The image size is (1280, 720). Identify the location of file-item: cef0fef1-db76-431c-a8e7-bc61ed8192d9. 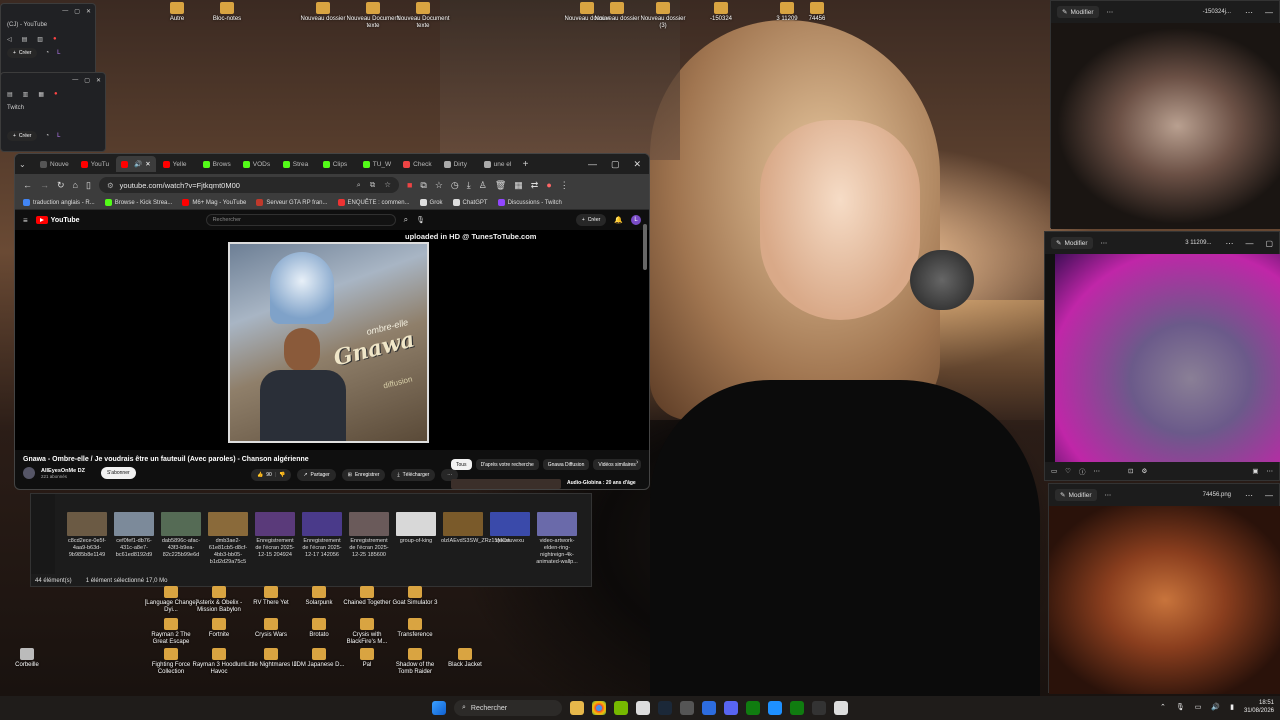
(134, 535).